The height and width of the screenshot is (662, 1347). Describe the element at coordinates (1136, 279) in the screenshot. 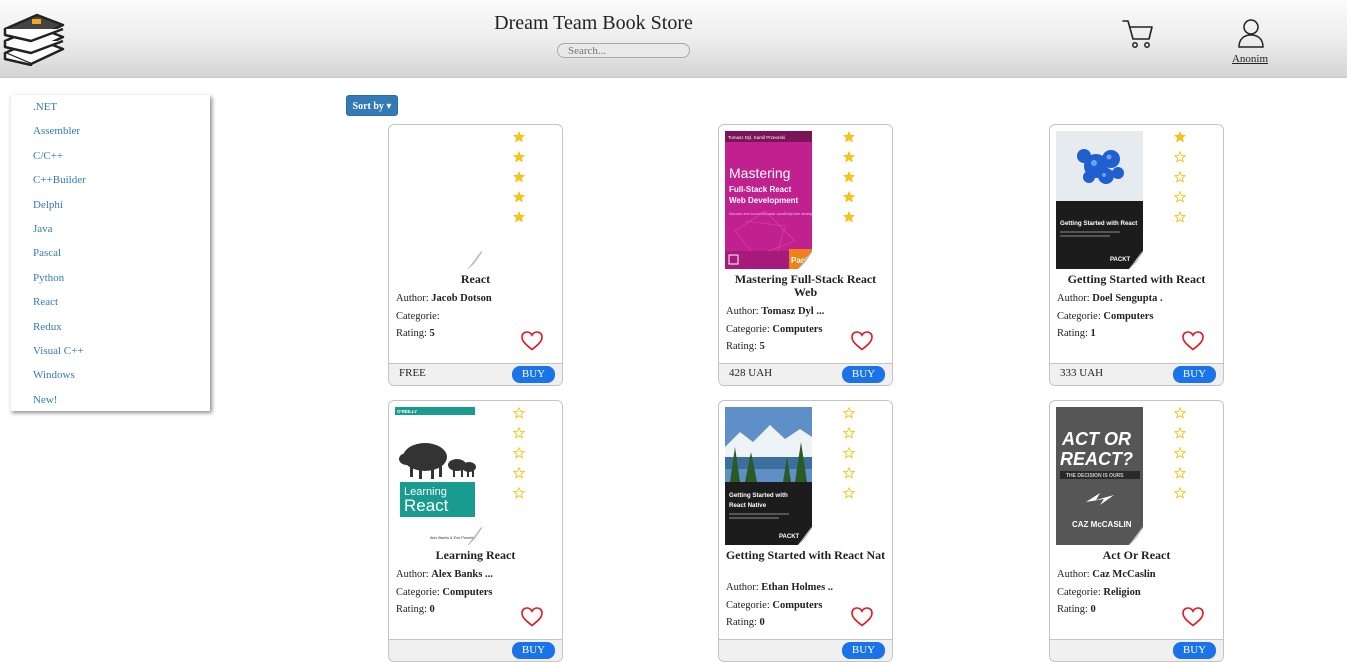

I see `book-title: Getting Started with React` at that location.